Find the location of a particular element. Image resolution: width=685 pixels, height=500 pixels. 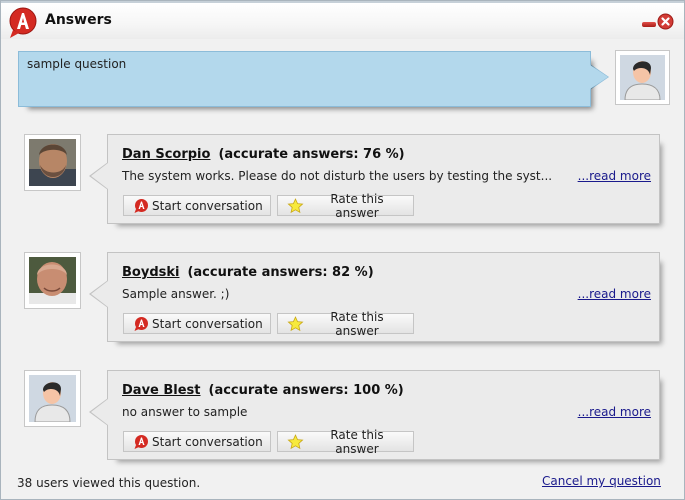

user-name-link: Dan Scorpio is located at coordinates (166, 154).